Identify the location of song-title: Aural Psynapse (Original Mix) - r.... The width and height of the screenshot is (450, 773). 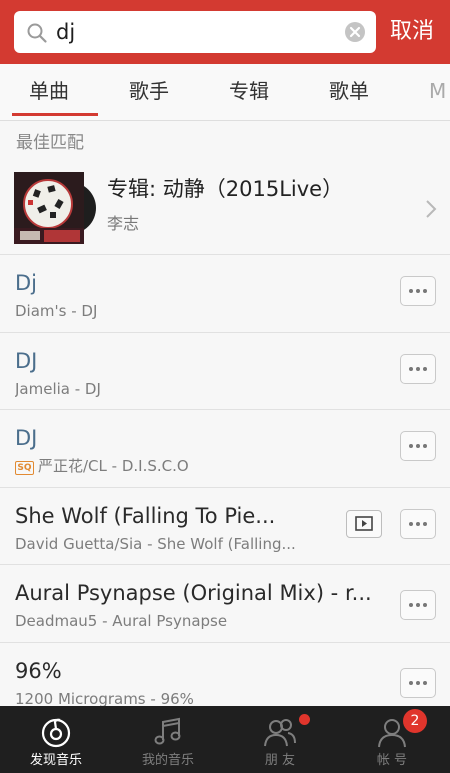
(193, 593).